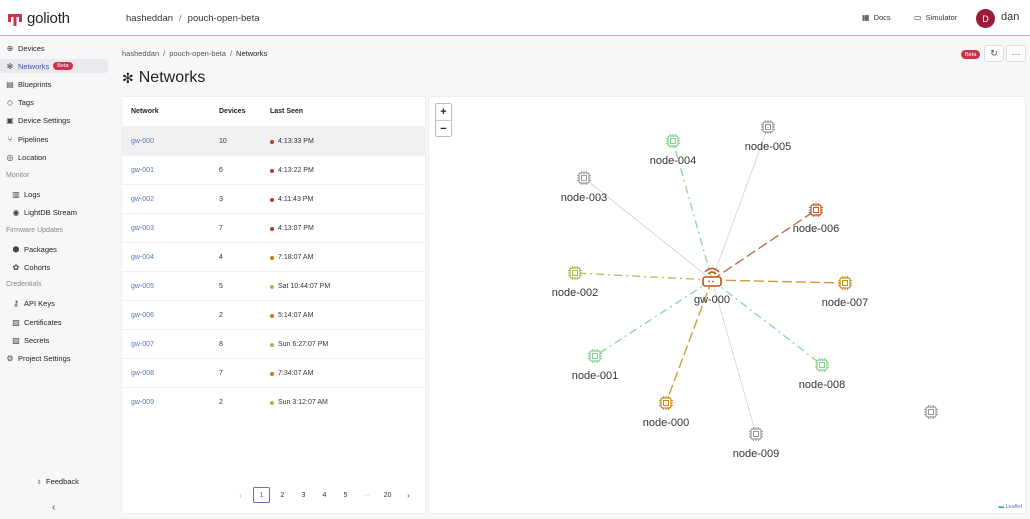 This screenshot has width=1030, height=519. What do you see at coordinates (712, 277) in the screenshot?
I see `router-icon` at bounding box center [712, 277].